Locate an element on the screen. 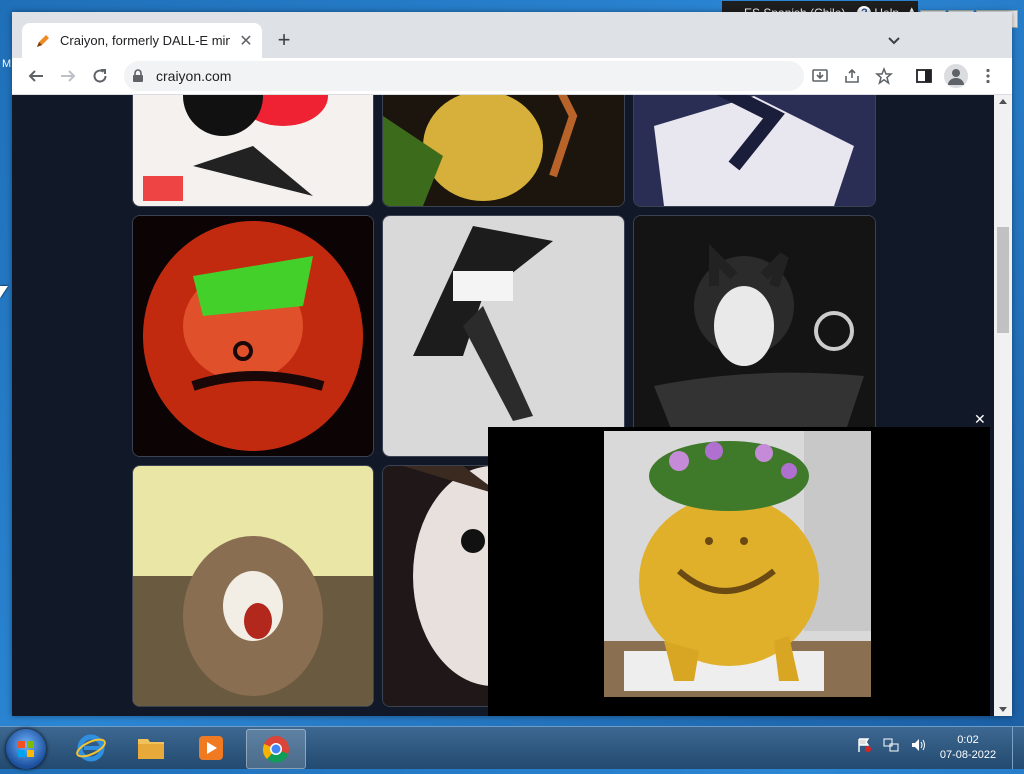  lock-icon is located at coordinates (138, 78).